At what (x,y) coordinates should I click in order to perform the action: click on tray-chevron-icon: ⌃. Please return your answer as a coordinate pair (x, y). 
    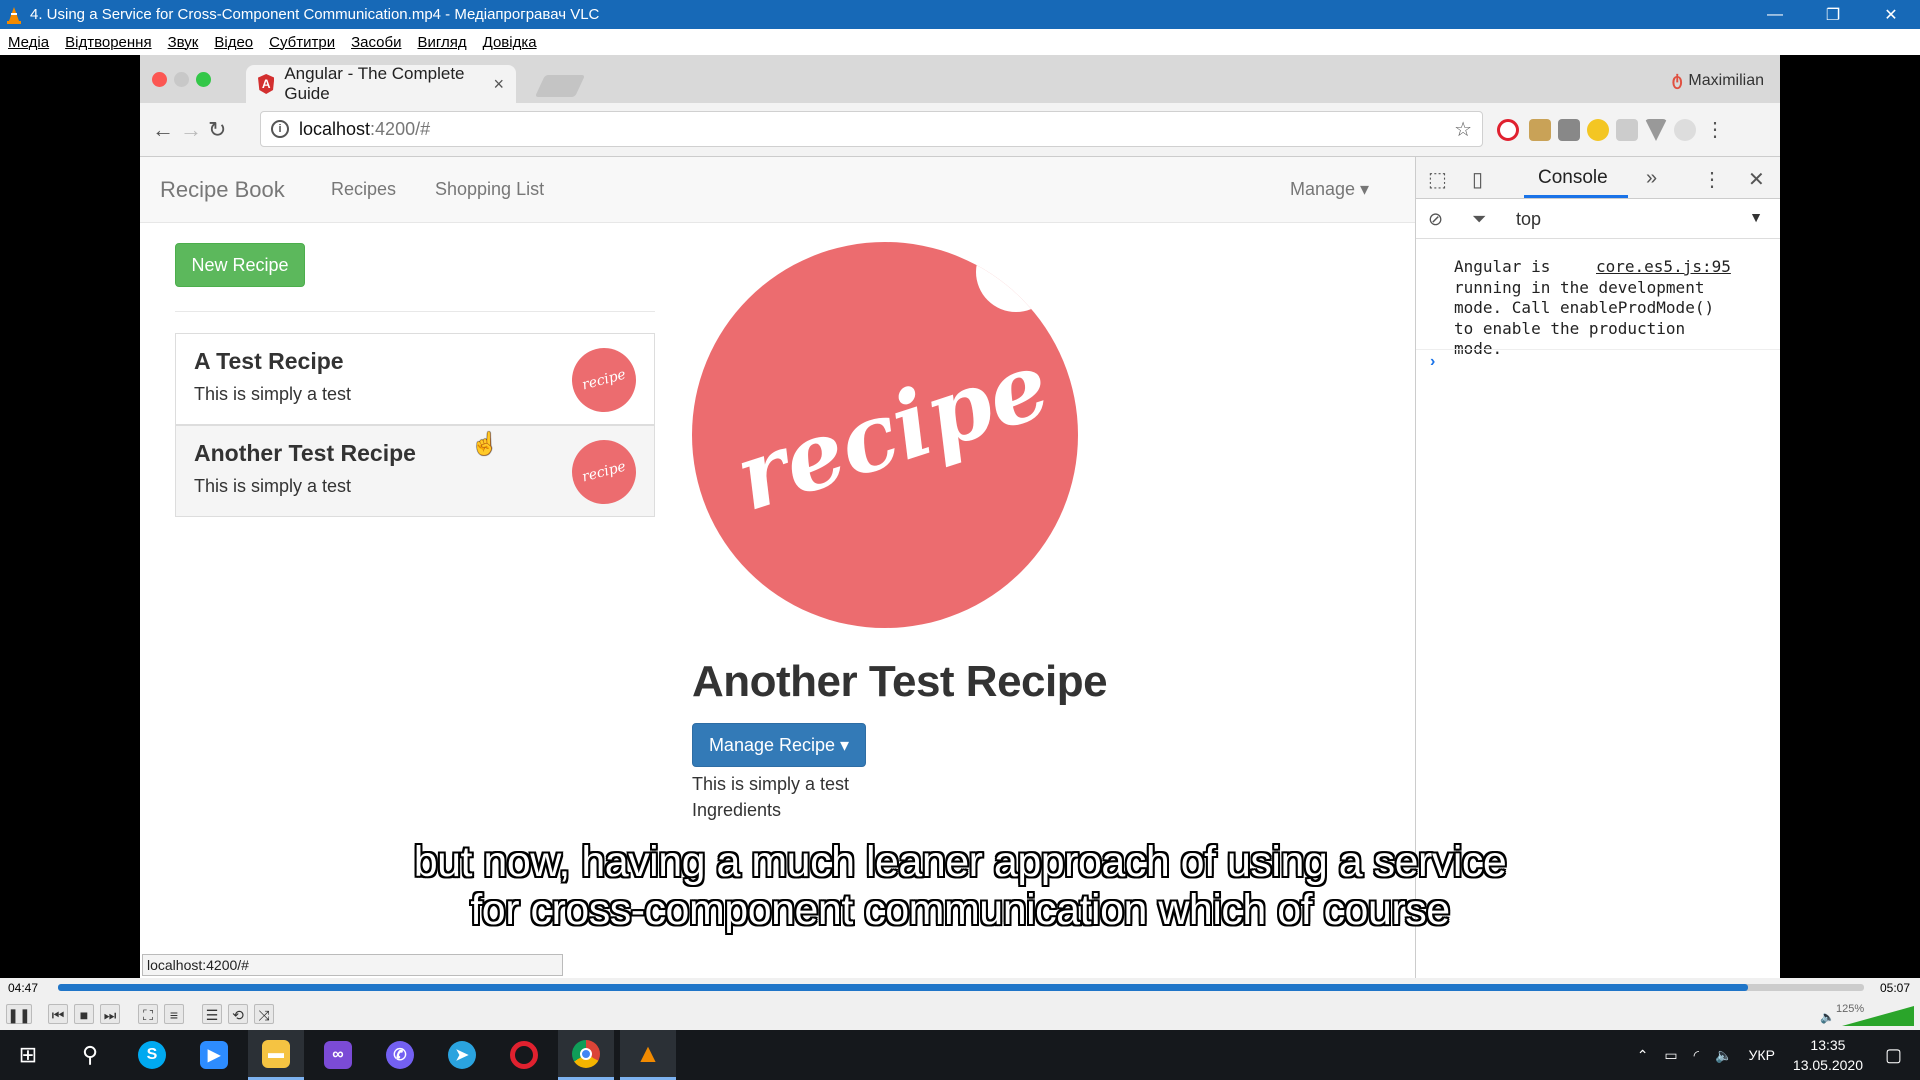
    Looking at the image, I should click on (1643, 1055).